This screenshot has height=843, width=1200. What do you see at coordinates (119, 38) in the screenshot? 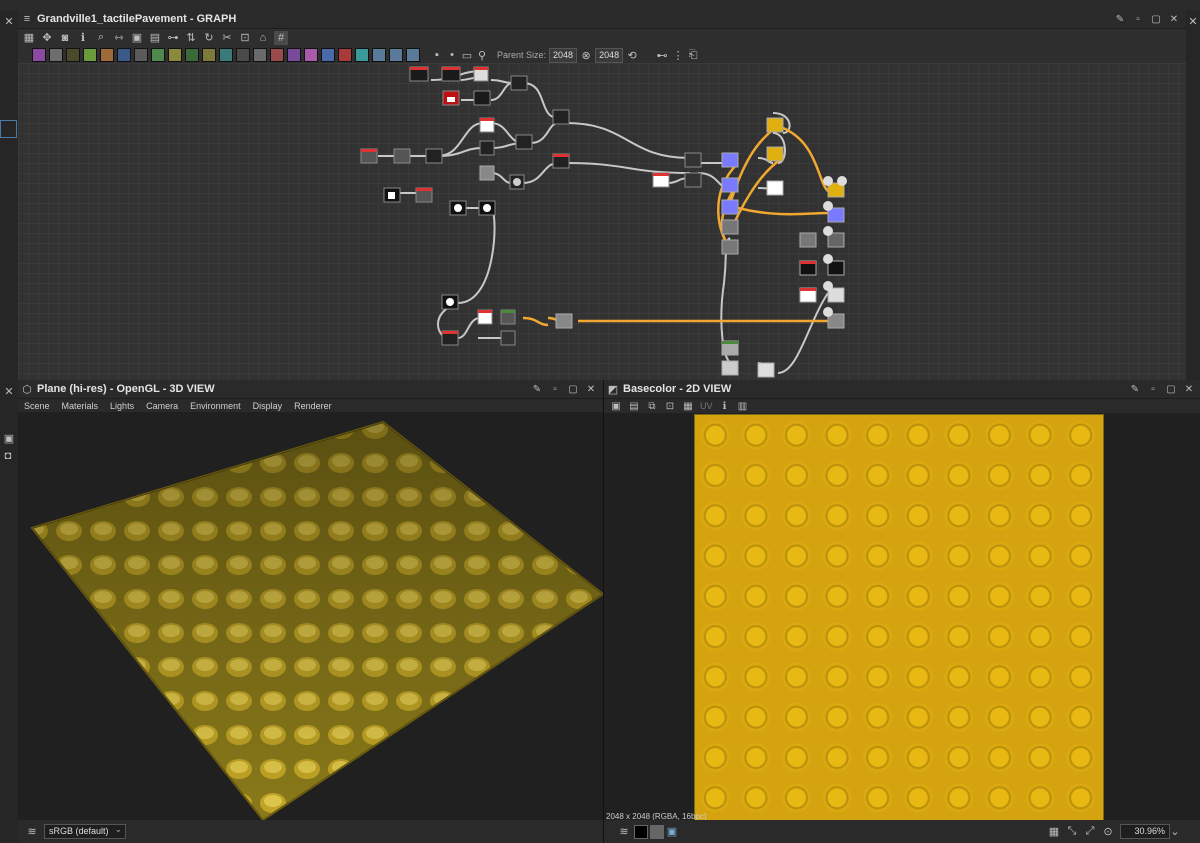
I see `link-icon: ⇿` at bounding box center [119, 38].